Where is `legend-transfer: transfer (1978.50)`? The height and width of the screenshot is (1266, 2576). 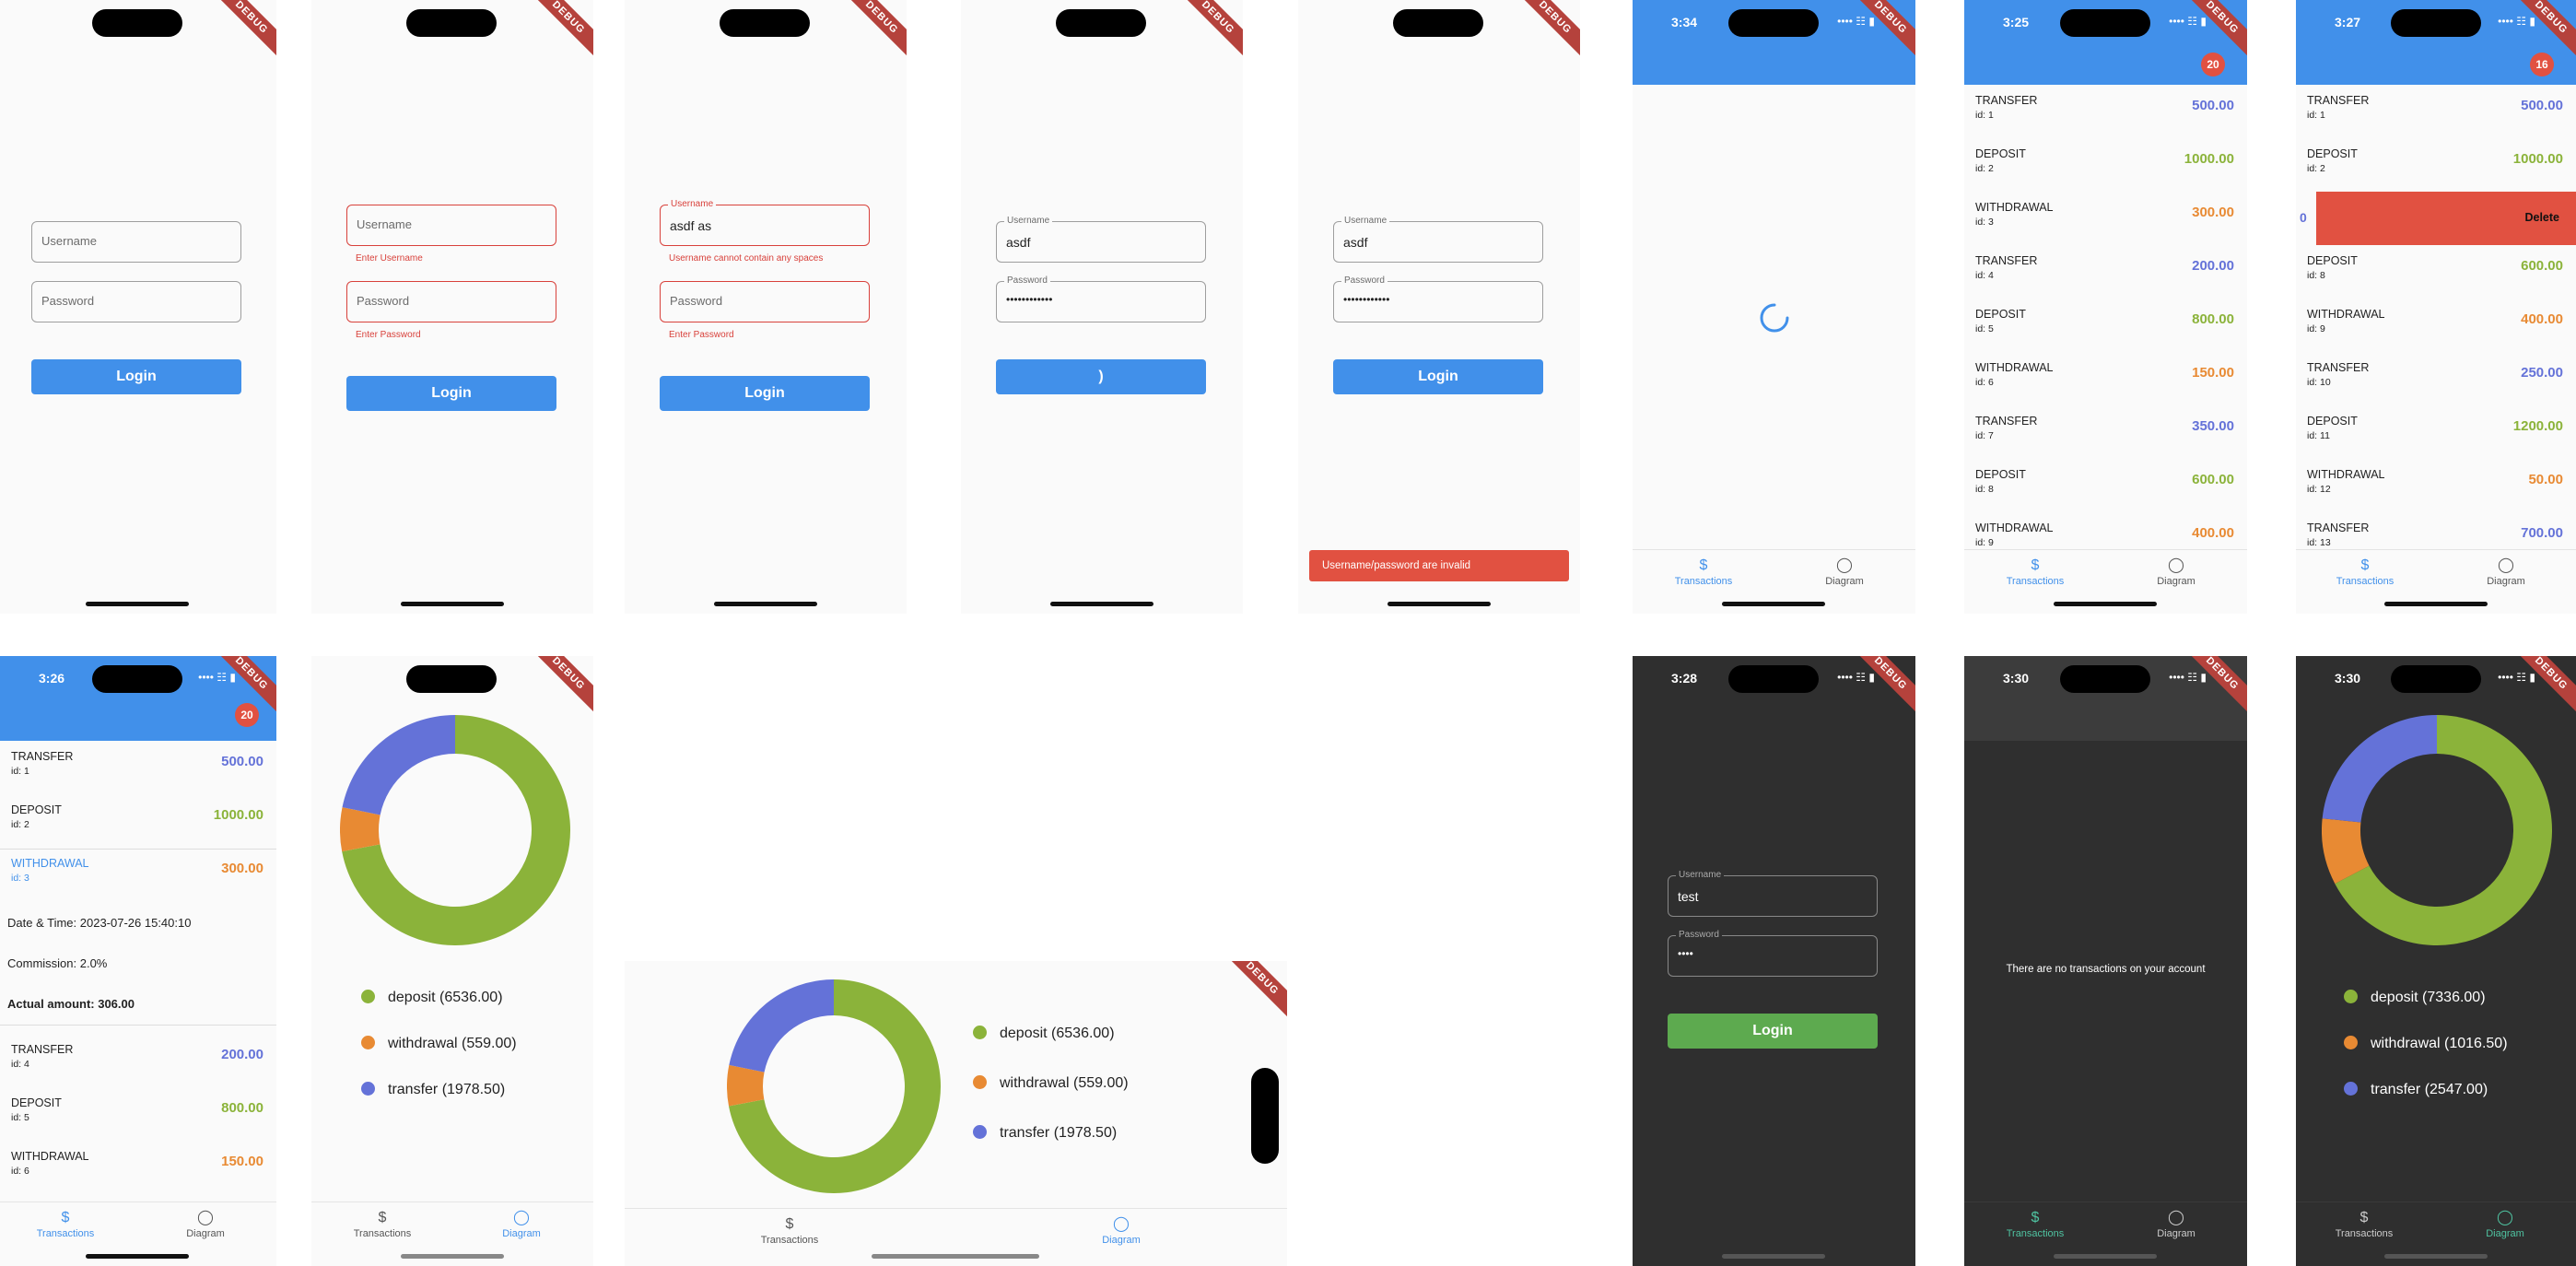
legend-transfer: transfer (1978.50) is located at coordinates (433, 1090).